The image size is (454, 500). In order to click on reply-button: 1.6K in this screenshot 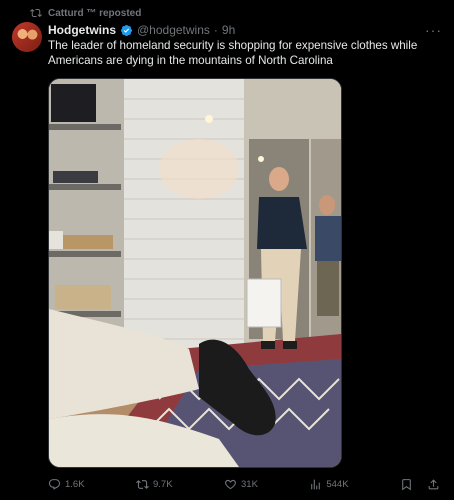, I will do `click(66, 484)`.